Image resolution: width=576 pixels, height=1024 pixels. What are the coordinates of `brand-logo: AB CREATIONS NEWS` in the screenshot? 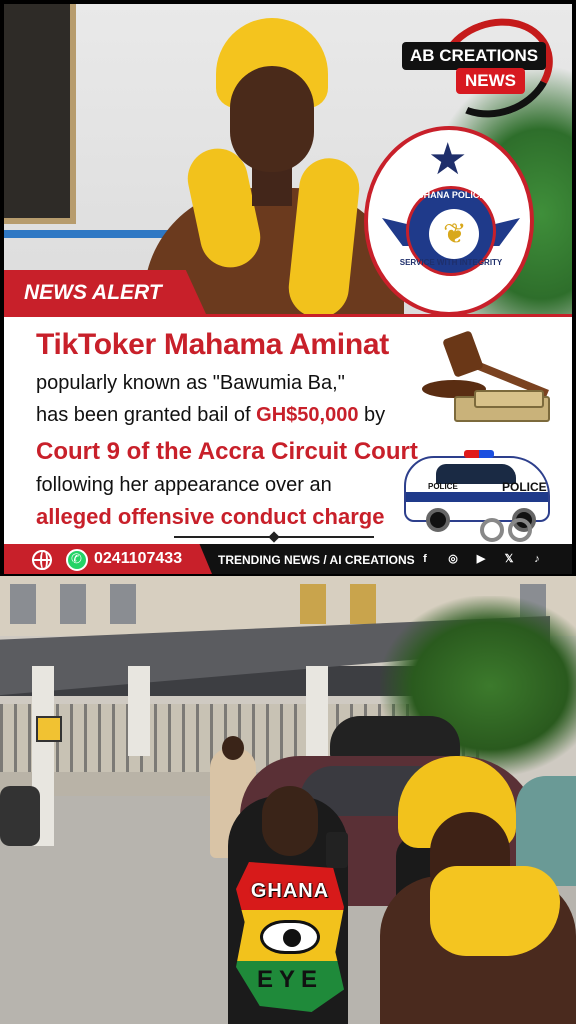 It's located at (484, 69).